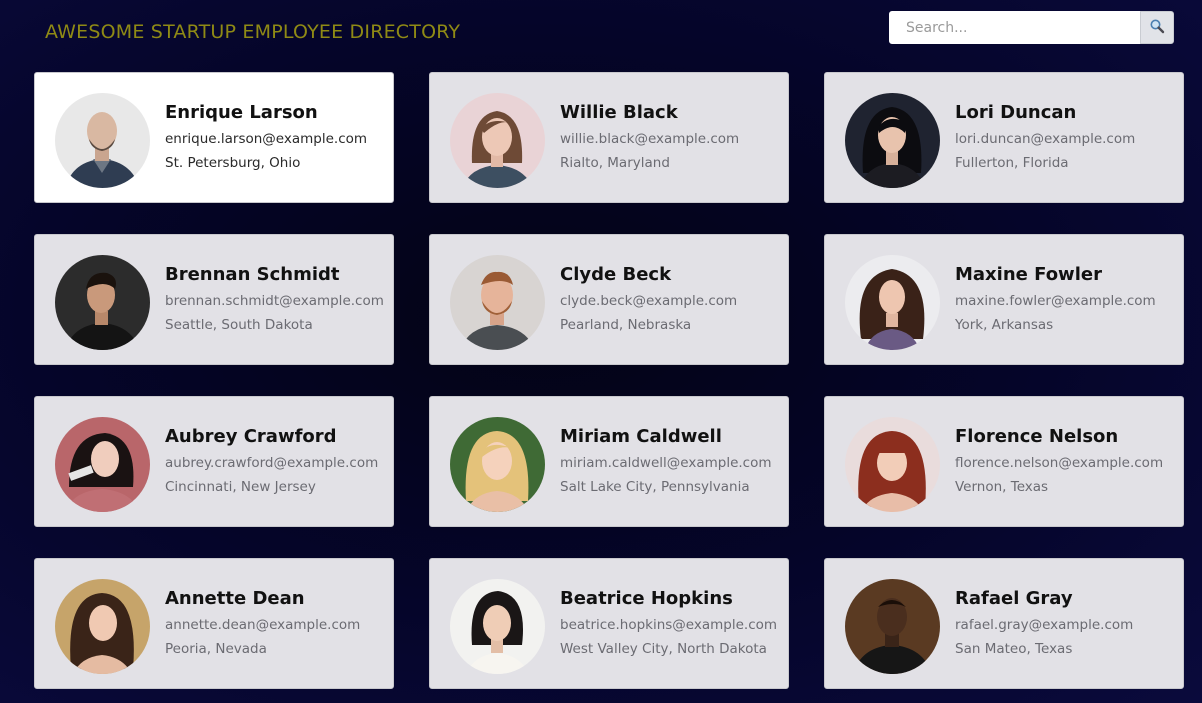 This screenshot has height=703, width=1202. I want to click on employee-email: beatrice.hopkins@example.com, so click(669, 625).